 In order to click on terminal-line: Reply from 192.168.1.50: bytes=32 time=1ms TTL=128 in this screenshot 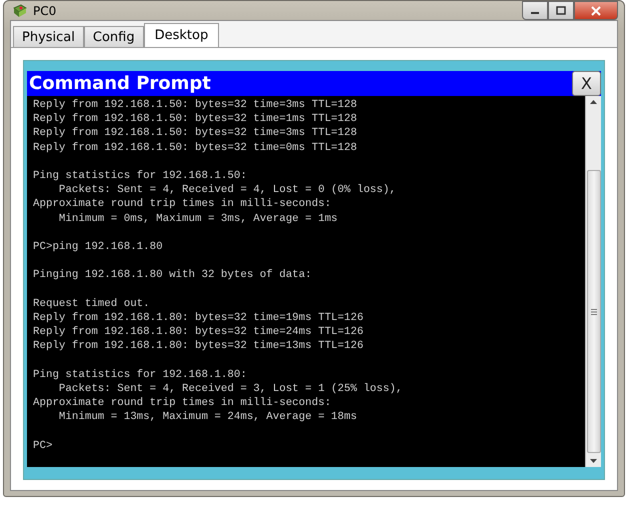, I will do `click(195, 119)`.